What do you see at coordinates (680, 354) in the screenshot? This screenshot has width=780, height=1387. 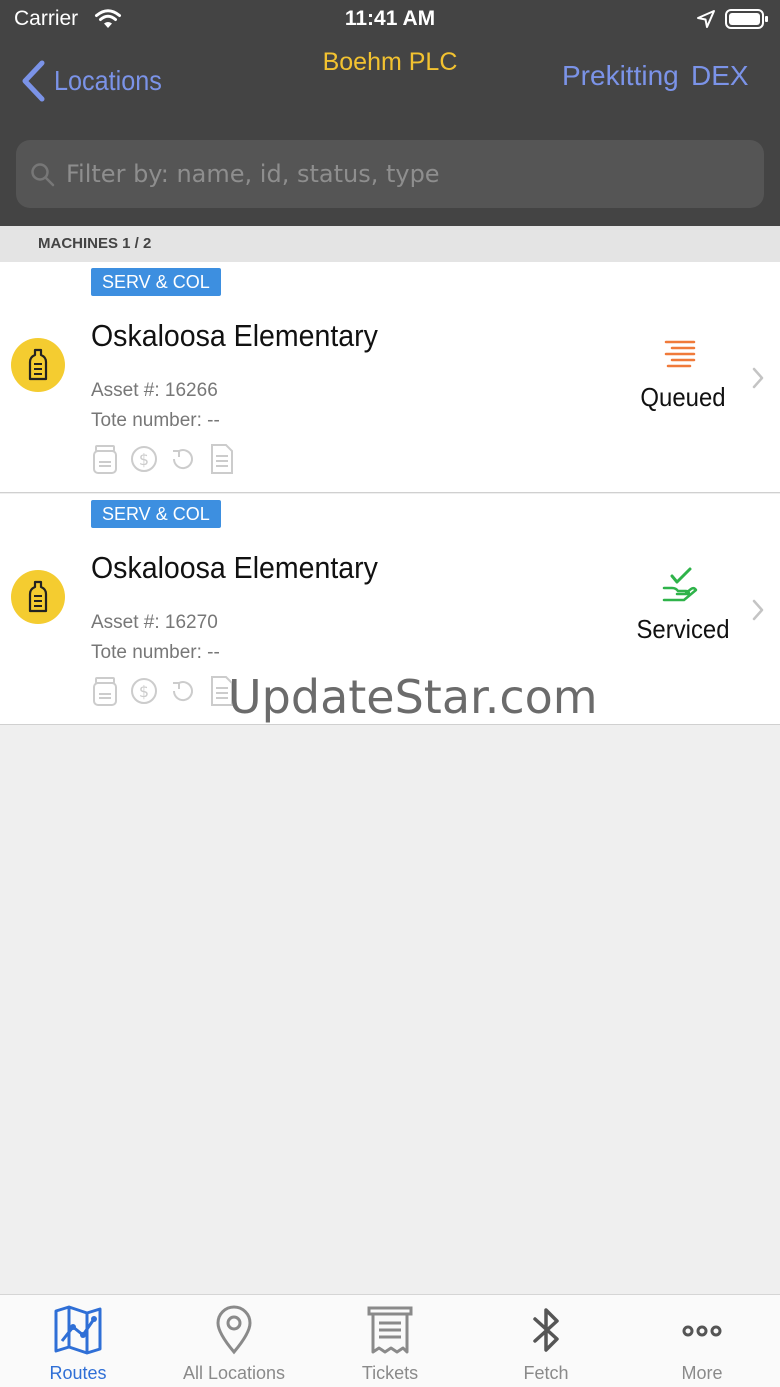 I see `queued-icon` at bounding box center [680, 354].